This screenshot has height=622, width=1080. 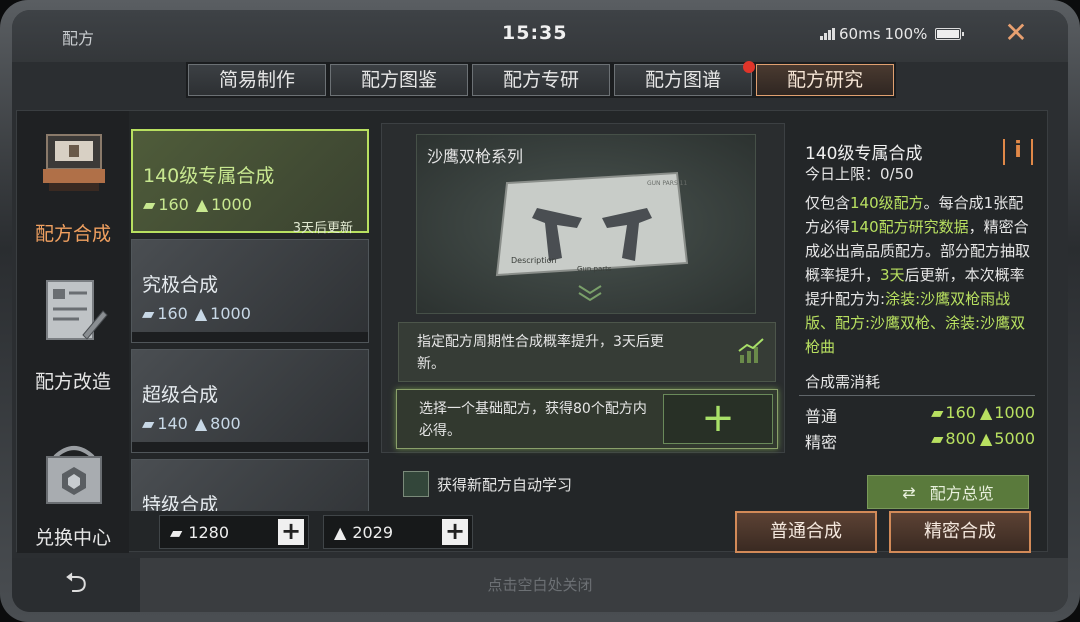 I want to click on cost-row-precise: 精密 ▰ 800 ▲ 5000, so click(x=920, y=441).